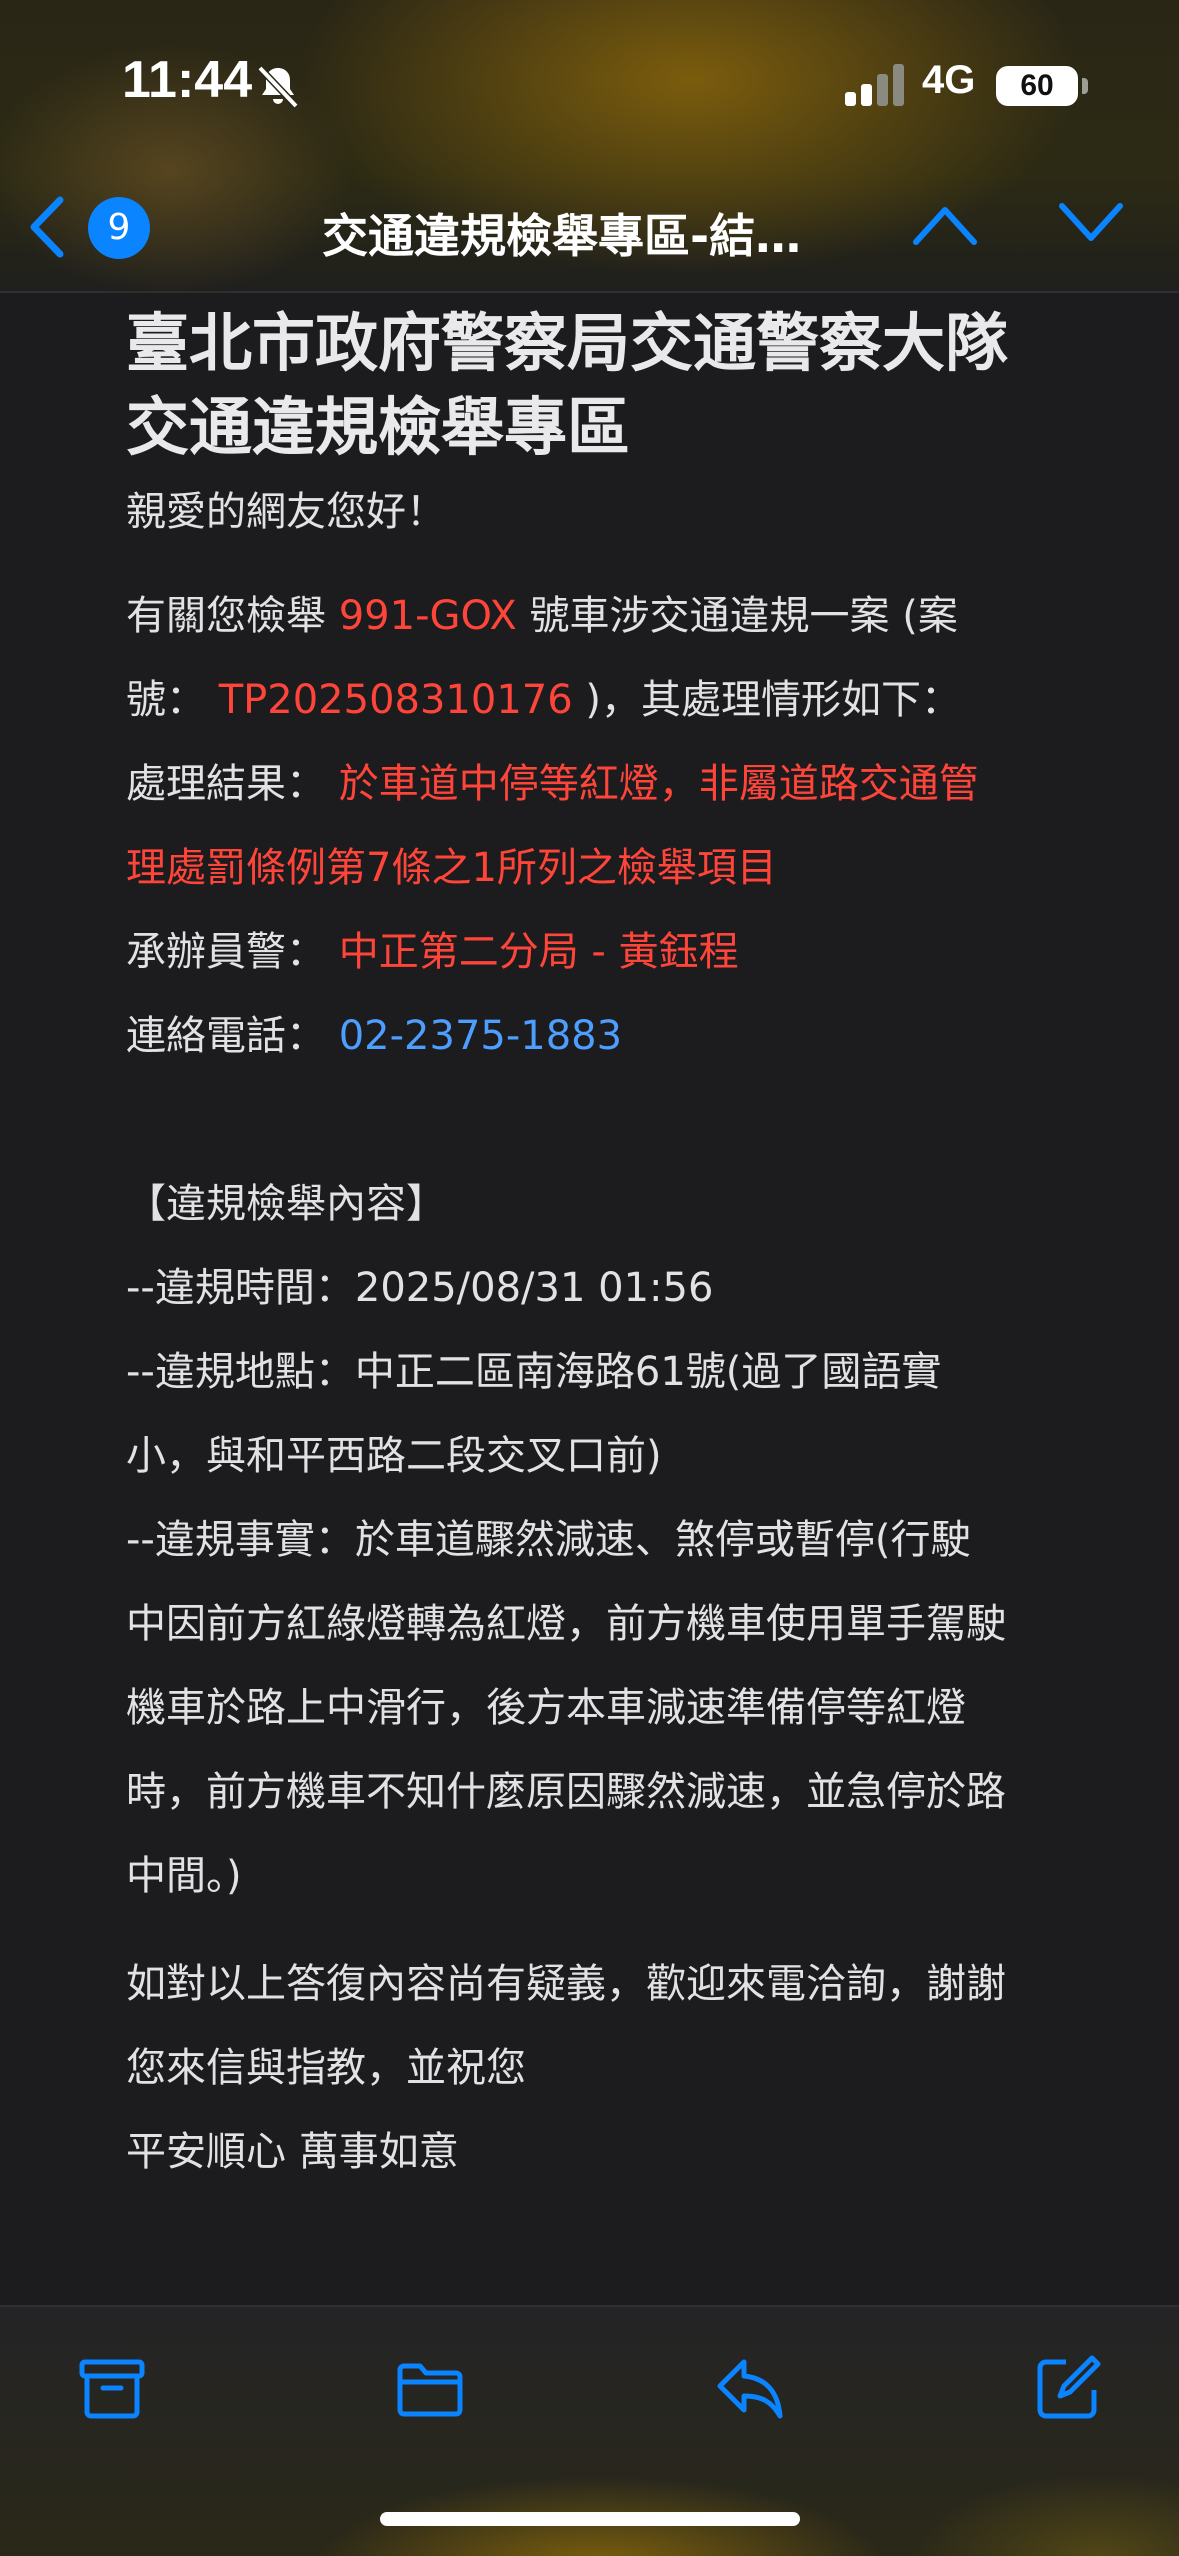 The height and width of the screenshot is (2556, 1179). What do you see at coordinates (567, 343) in the screenshot?
I see `heading-line: 臺北市政府警察局交通警察大隊` at bounding box center [567, 343].